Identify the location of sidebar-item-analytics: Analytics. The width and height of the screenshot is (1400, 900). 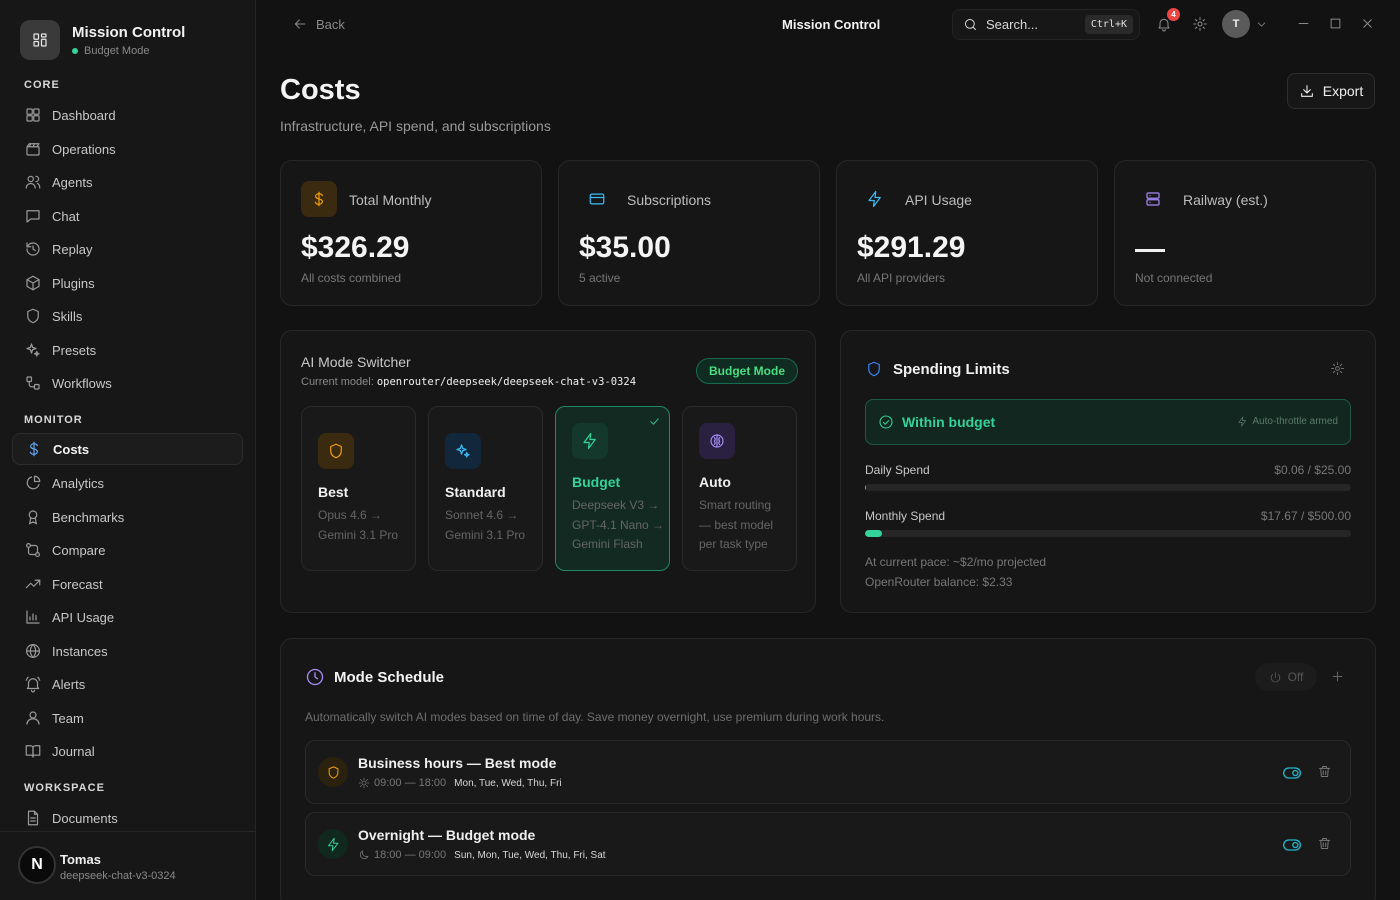
(127, 483).